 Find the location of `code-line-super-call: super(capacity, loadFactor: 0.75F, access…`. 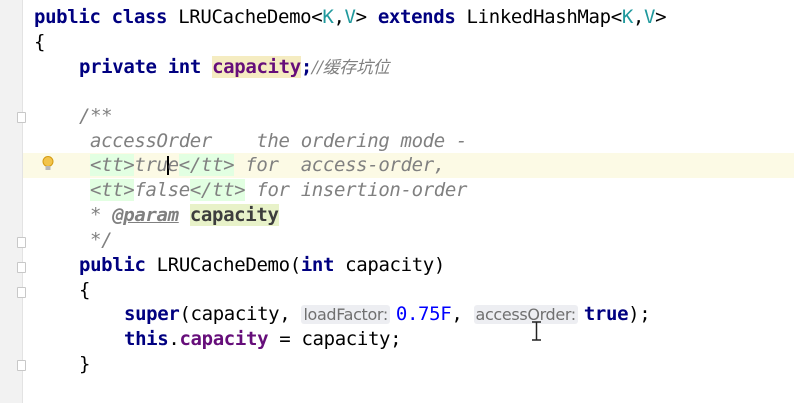

code-line-super-call: super(capacity, loadFactor: 0.75F, access… is located at coordinates (387, 314).